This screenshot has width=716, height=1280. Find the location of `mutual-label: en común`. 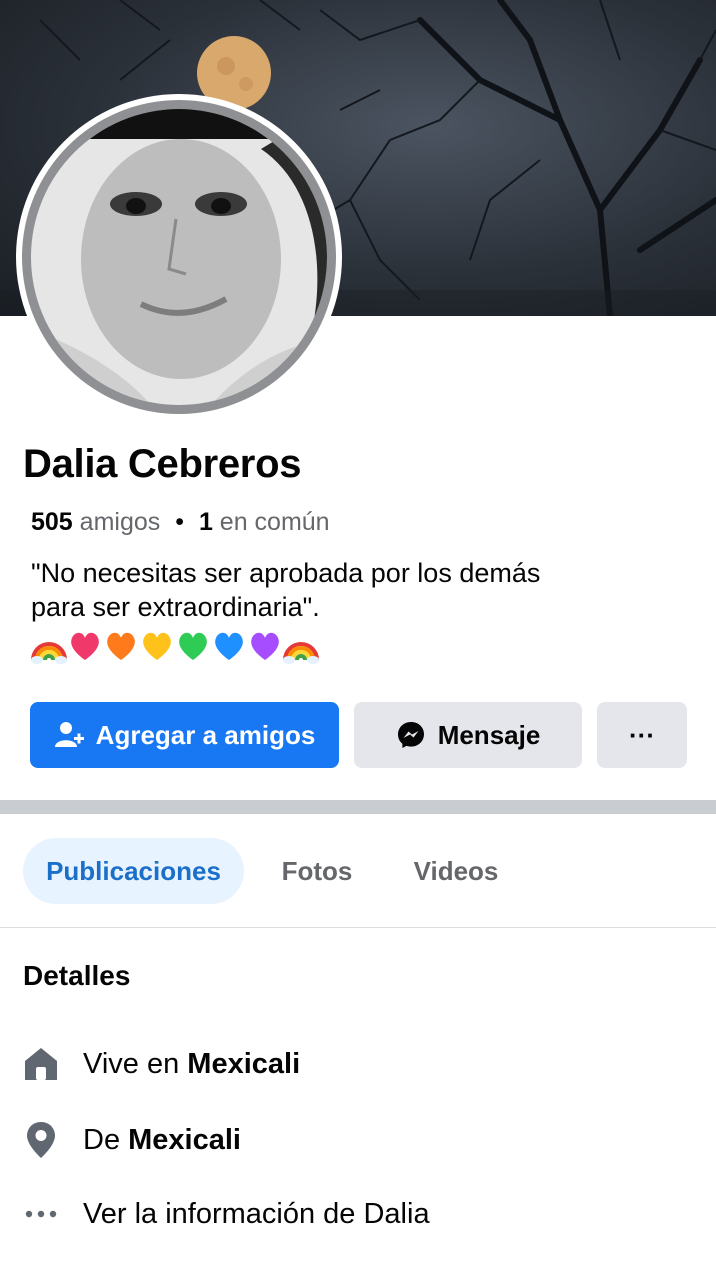

mutual-label: en común is located at coordinates (274, 522).